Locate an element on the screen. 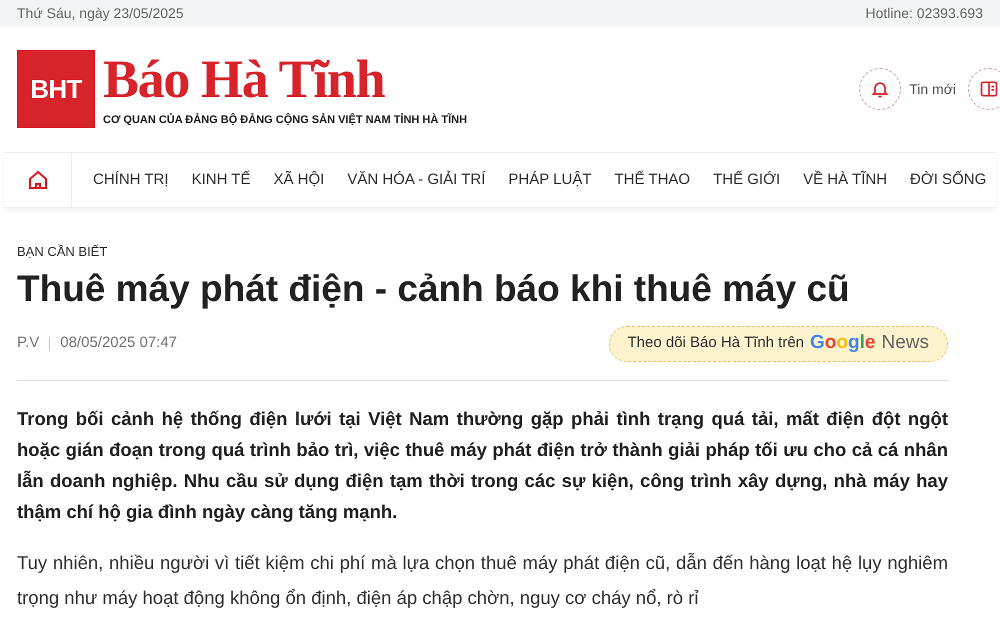  article-title: Thuê máy phát điện - cảnh báo khi thuê máy cũ is located at coordinates (434, 288).